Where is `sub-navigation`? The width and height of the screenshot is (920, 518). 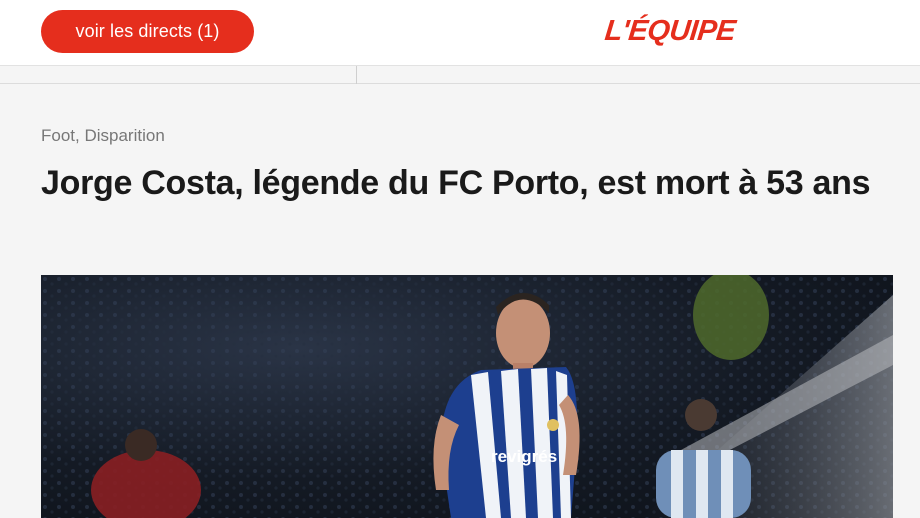 sub-navigation is located at coordinates (460, 75).